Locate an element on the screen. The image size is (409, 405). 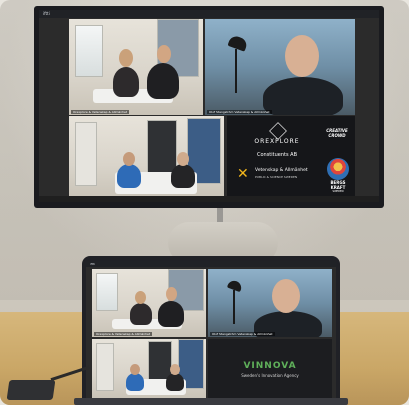
vinnova-logo: VINNOVA is located at coordinates (270, 366).